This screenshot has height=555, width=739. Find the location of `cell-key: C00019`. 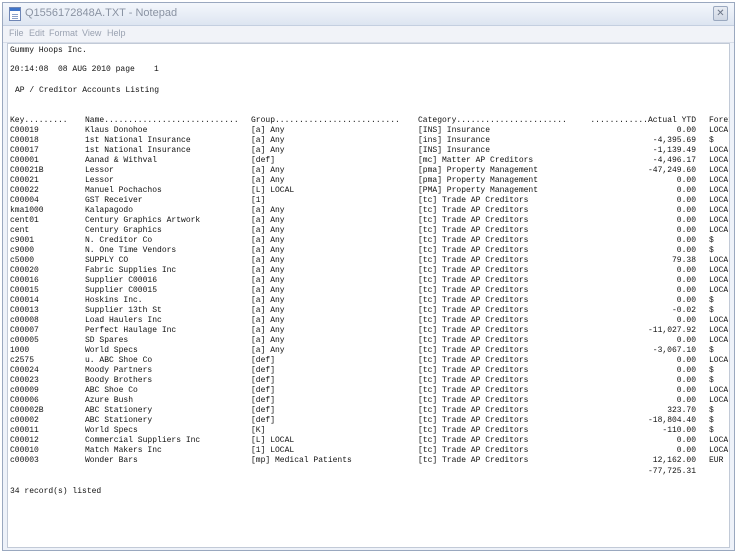

cell-key: C00019 is located at coordinates (24, 130).